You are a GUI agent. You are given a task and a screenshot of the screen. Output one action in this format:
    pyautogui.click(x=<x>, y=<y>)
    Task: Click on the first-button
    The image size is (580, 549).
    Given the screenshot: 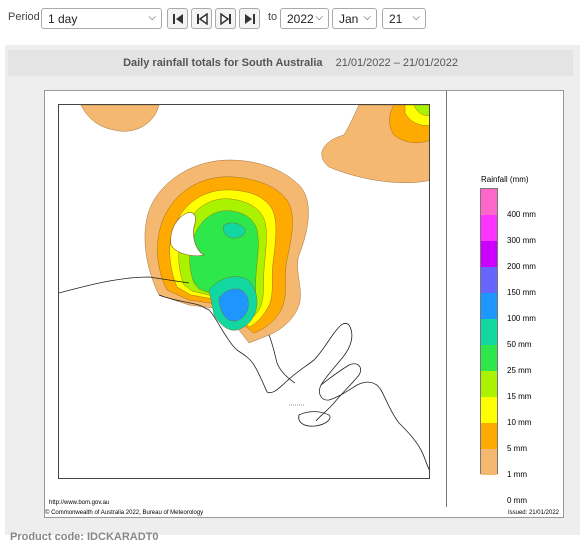 What is the action you would take?
    pyautogui.click(x=177, y=18)
    